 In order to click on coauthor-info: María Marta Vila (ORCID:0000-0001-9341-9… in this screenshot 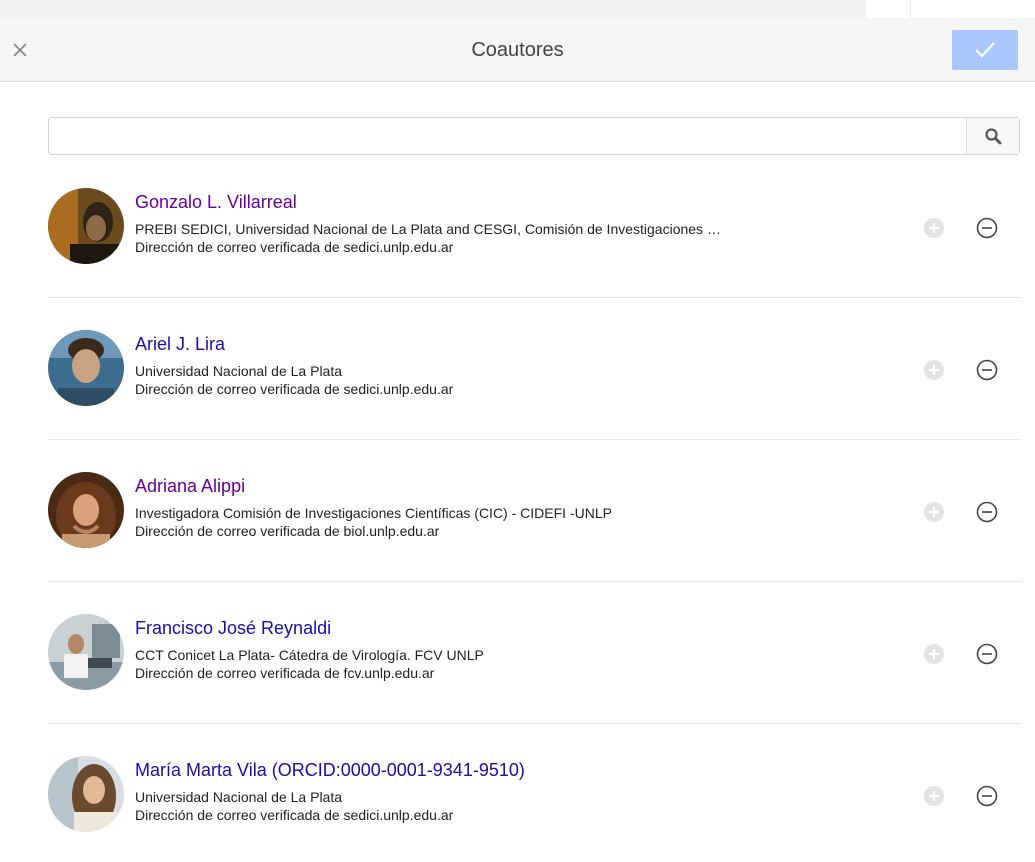, I will do `click(507, 791)`.